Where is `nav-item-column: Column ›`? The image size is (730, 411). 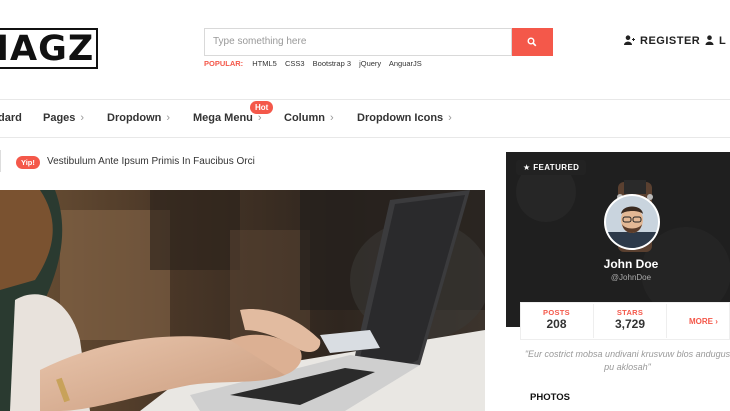
nav-item-column: Column › is located at coordinates (309, 118).